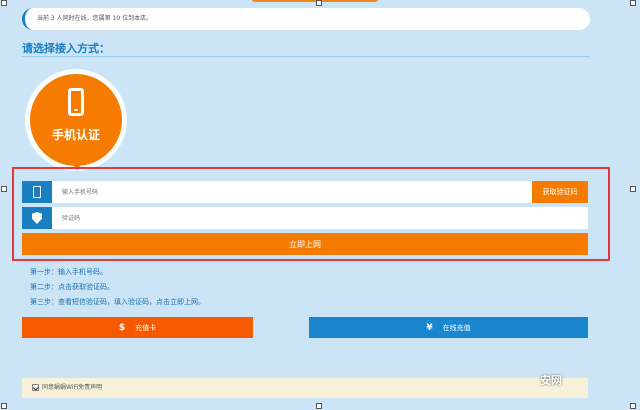 The image size is (640, 410). I want to click on watermark: 安网, so click(551, 380).